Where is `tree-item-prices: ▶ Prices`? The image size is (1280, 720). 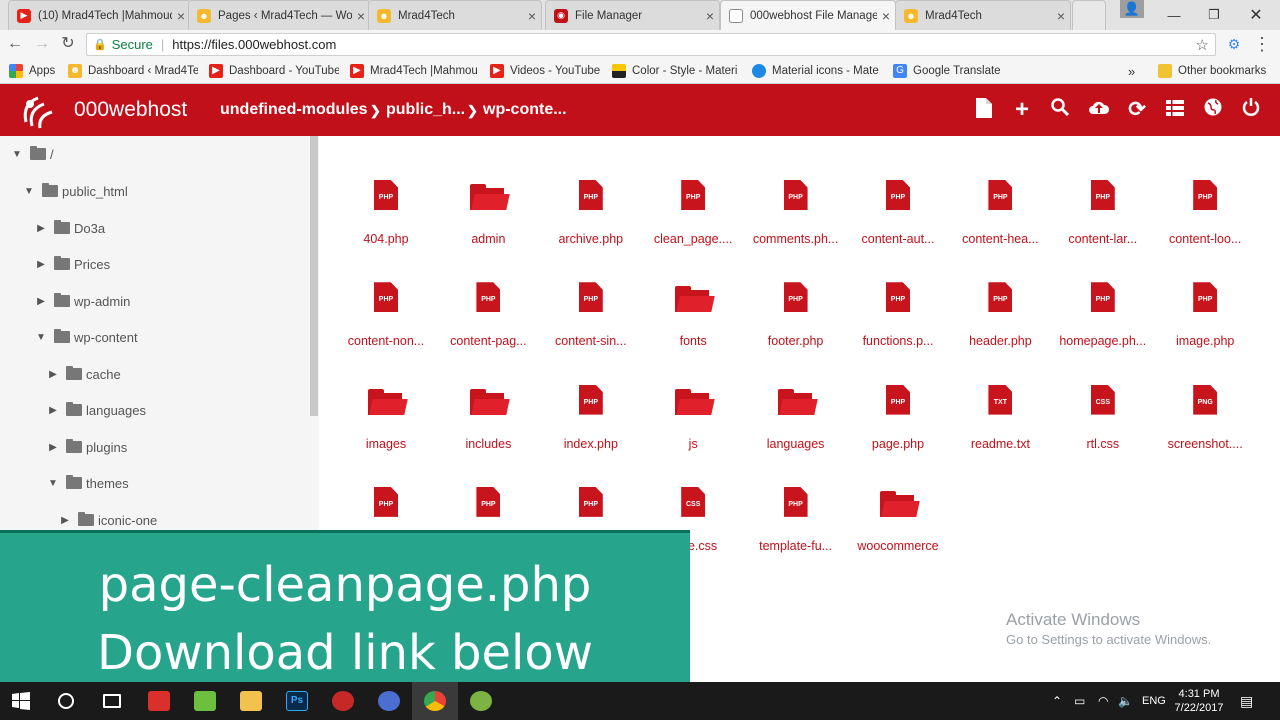
tree-item-prices: ▶ Prices is located at coordinates (72, 264).